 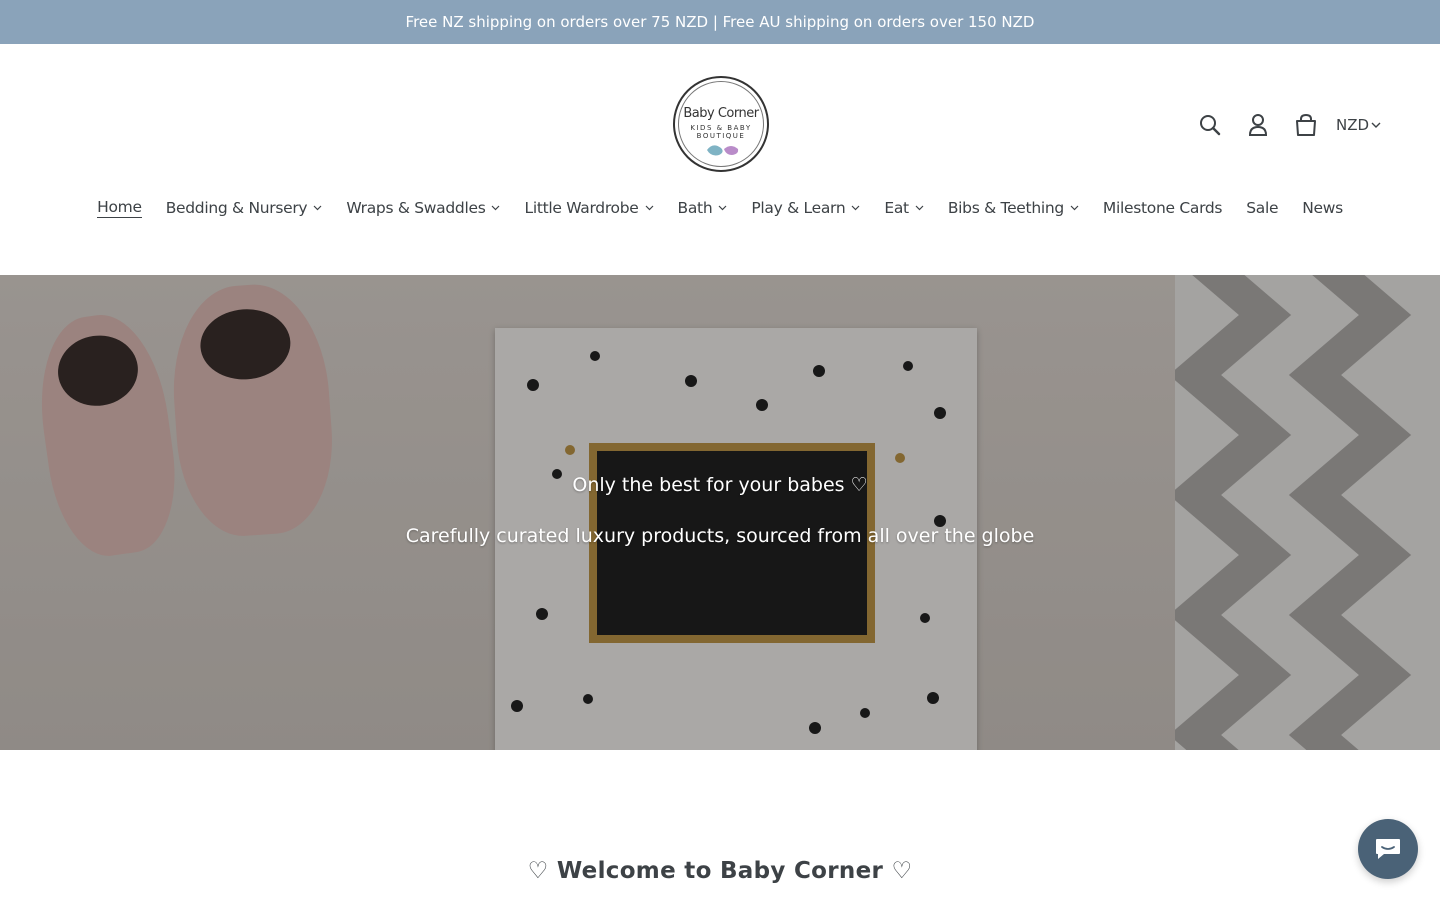 I want to click on nav-item-label: Play & Learn, so click(x=798, y=208).